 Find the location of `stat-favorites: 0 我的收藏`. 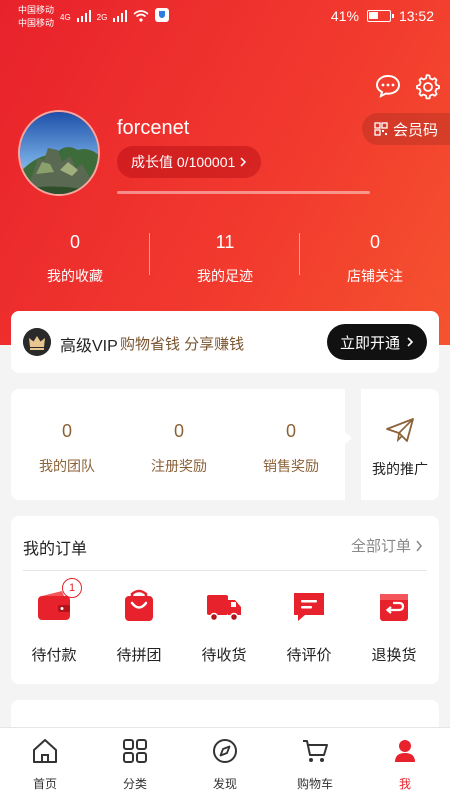

stat-favorites: 0 我的收藏 is located at coordinates (75, 258).